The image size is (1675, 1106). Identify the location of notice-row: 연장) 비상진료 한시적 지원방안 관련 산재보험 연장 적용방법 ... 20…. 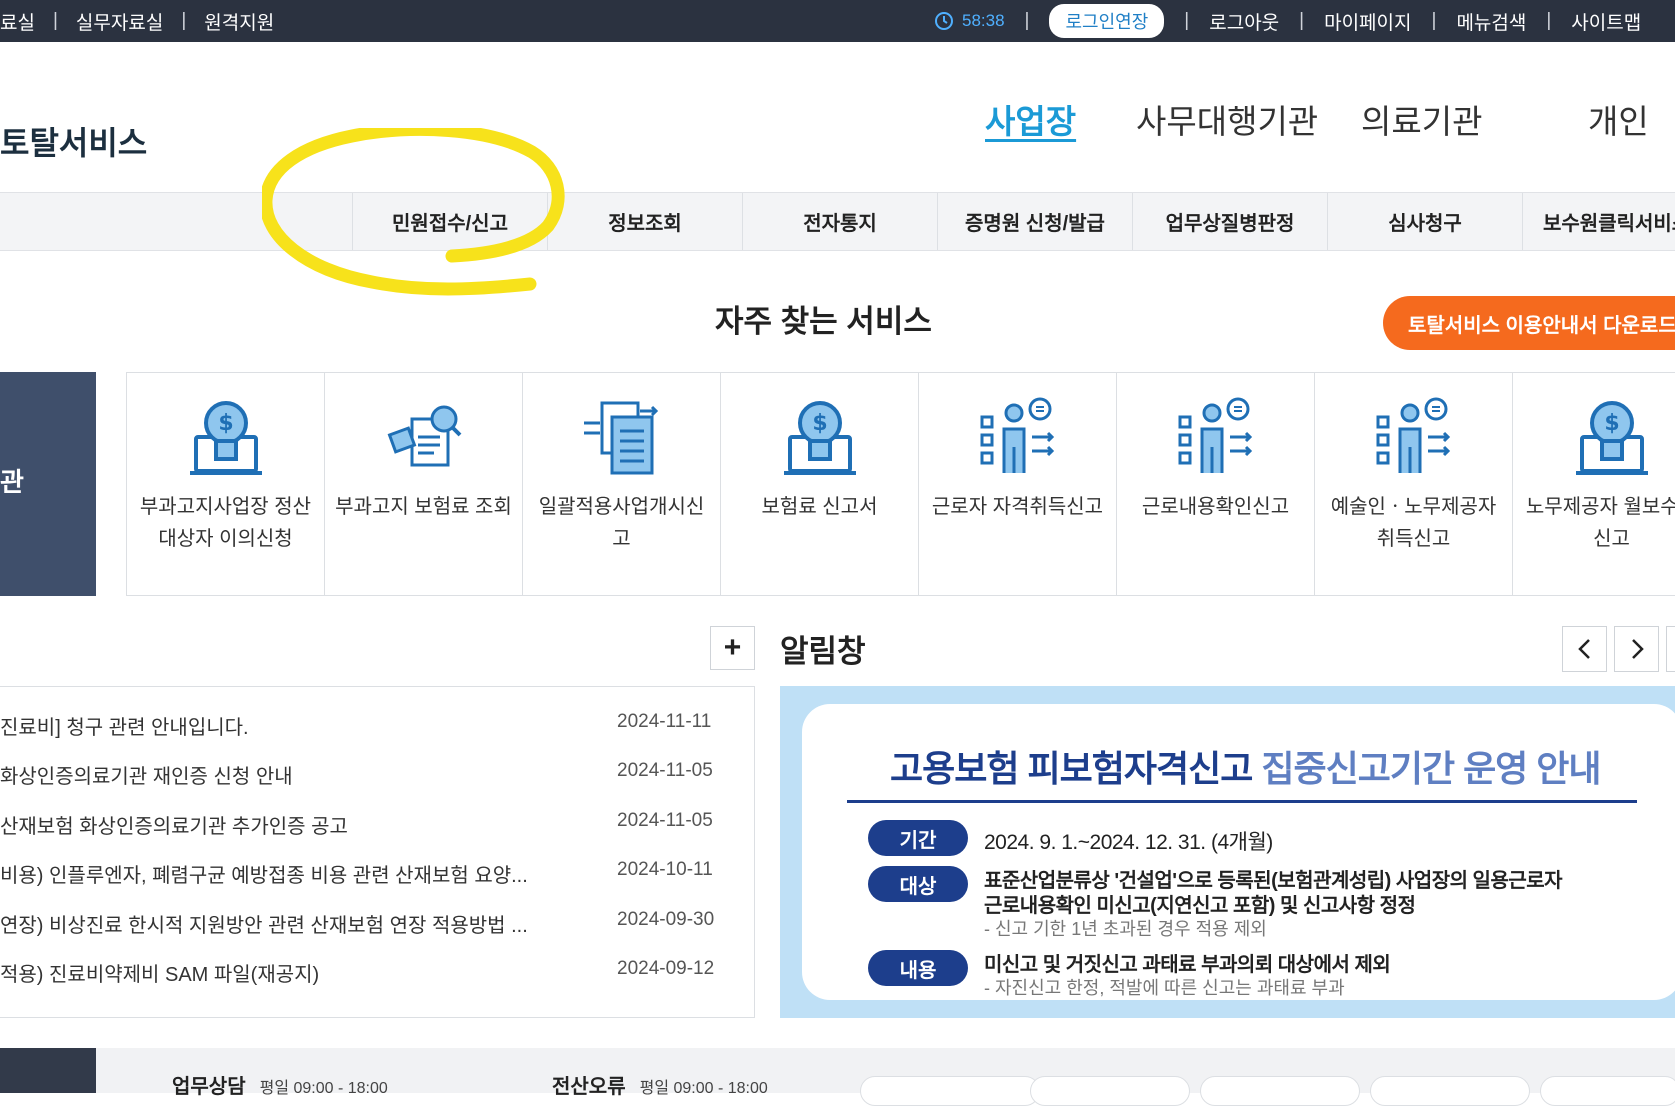
(377, 924).